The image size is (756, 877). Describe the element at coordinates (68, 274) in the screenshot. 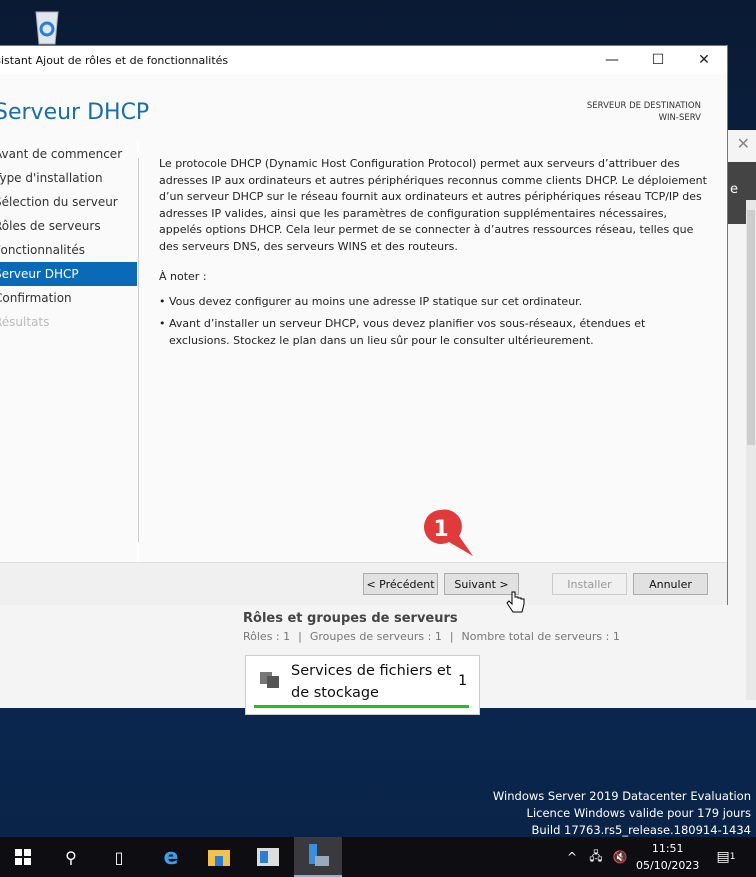

I see `step-dhcp-server: Serveur DHCP` at that location.